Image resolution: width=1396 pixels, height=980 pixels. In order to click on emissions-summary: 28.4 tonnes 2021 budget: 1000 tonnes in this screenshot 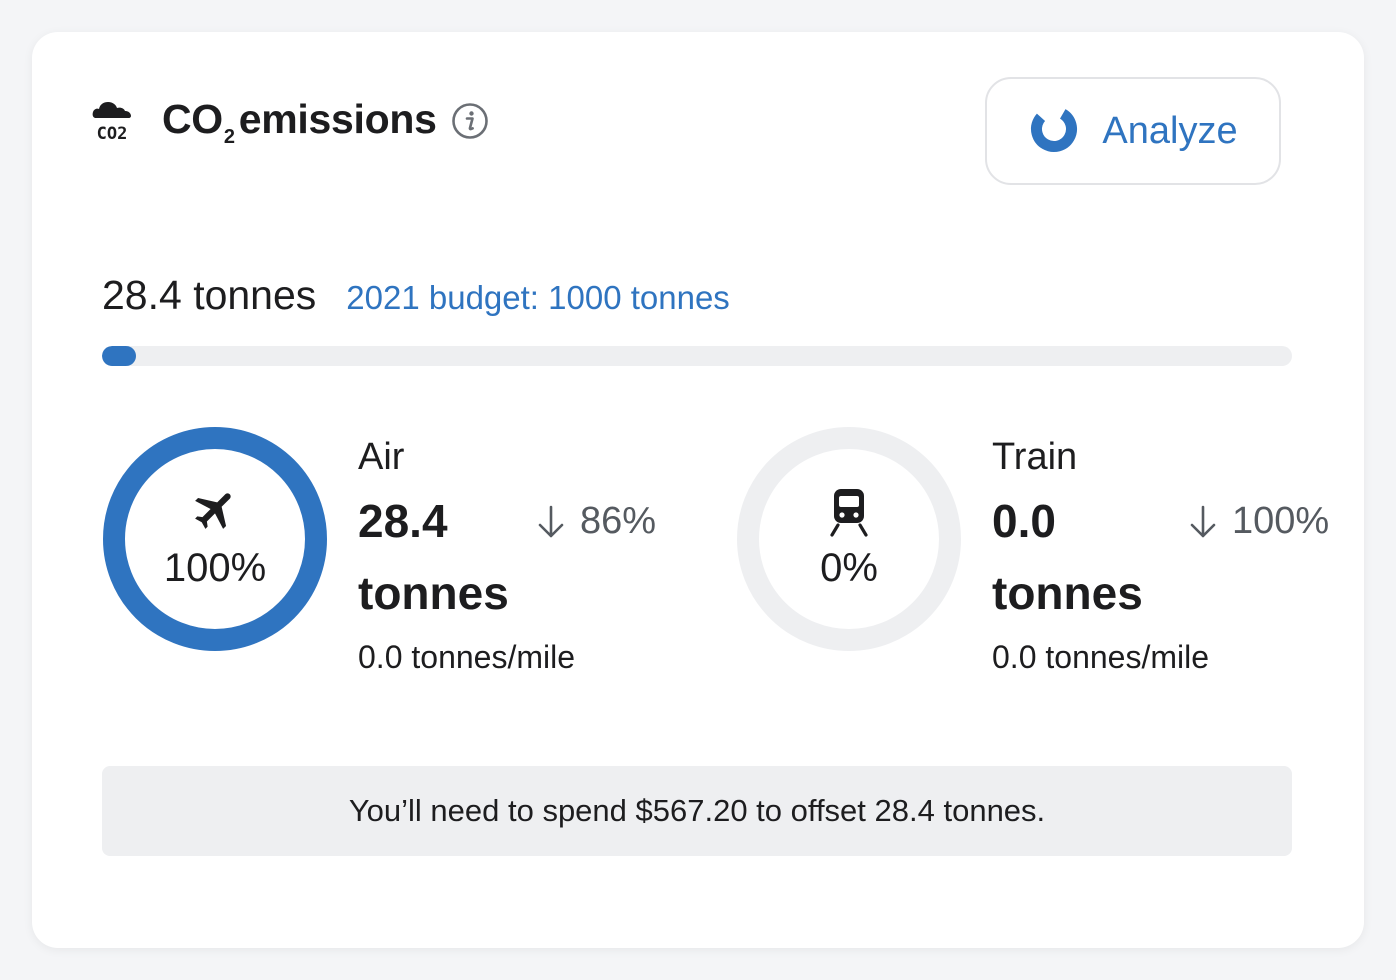, I will do `click(416, 295)`.